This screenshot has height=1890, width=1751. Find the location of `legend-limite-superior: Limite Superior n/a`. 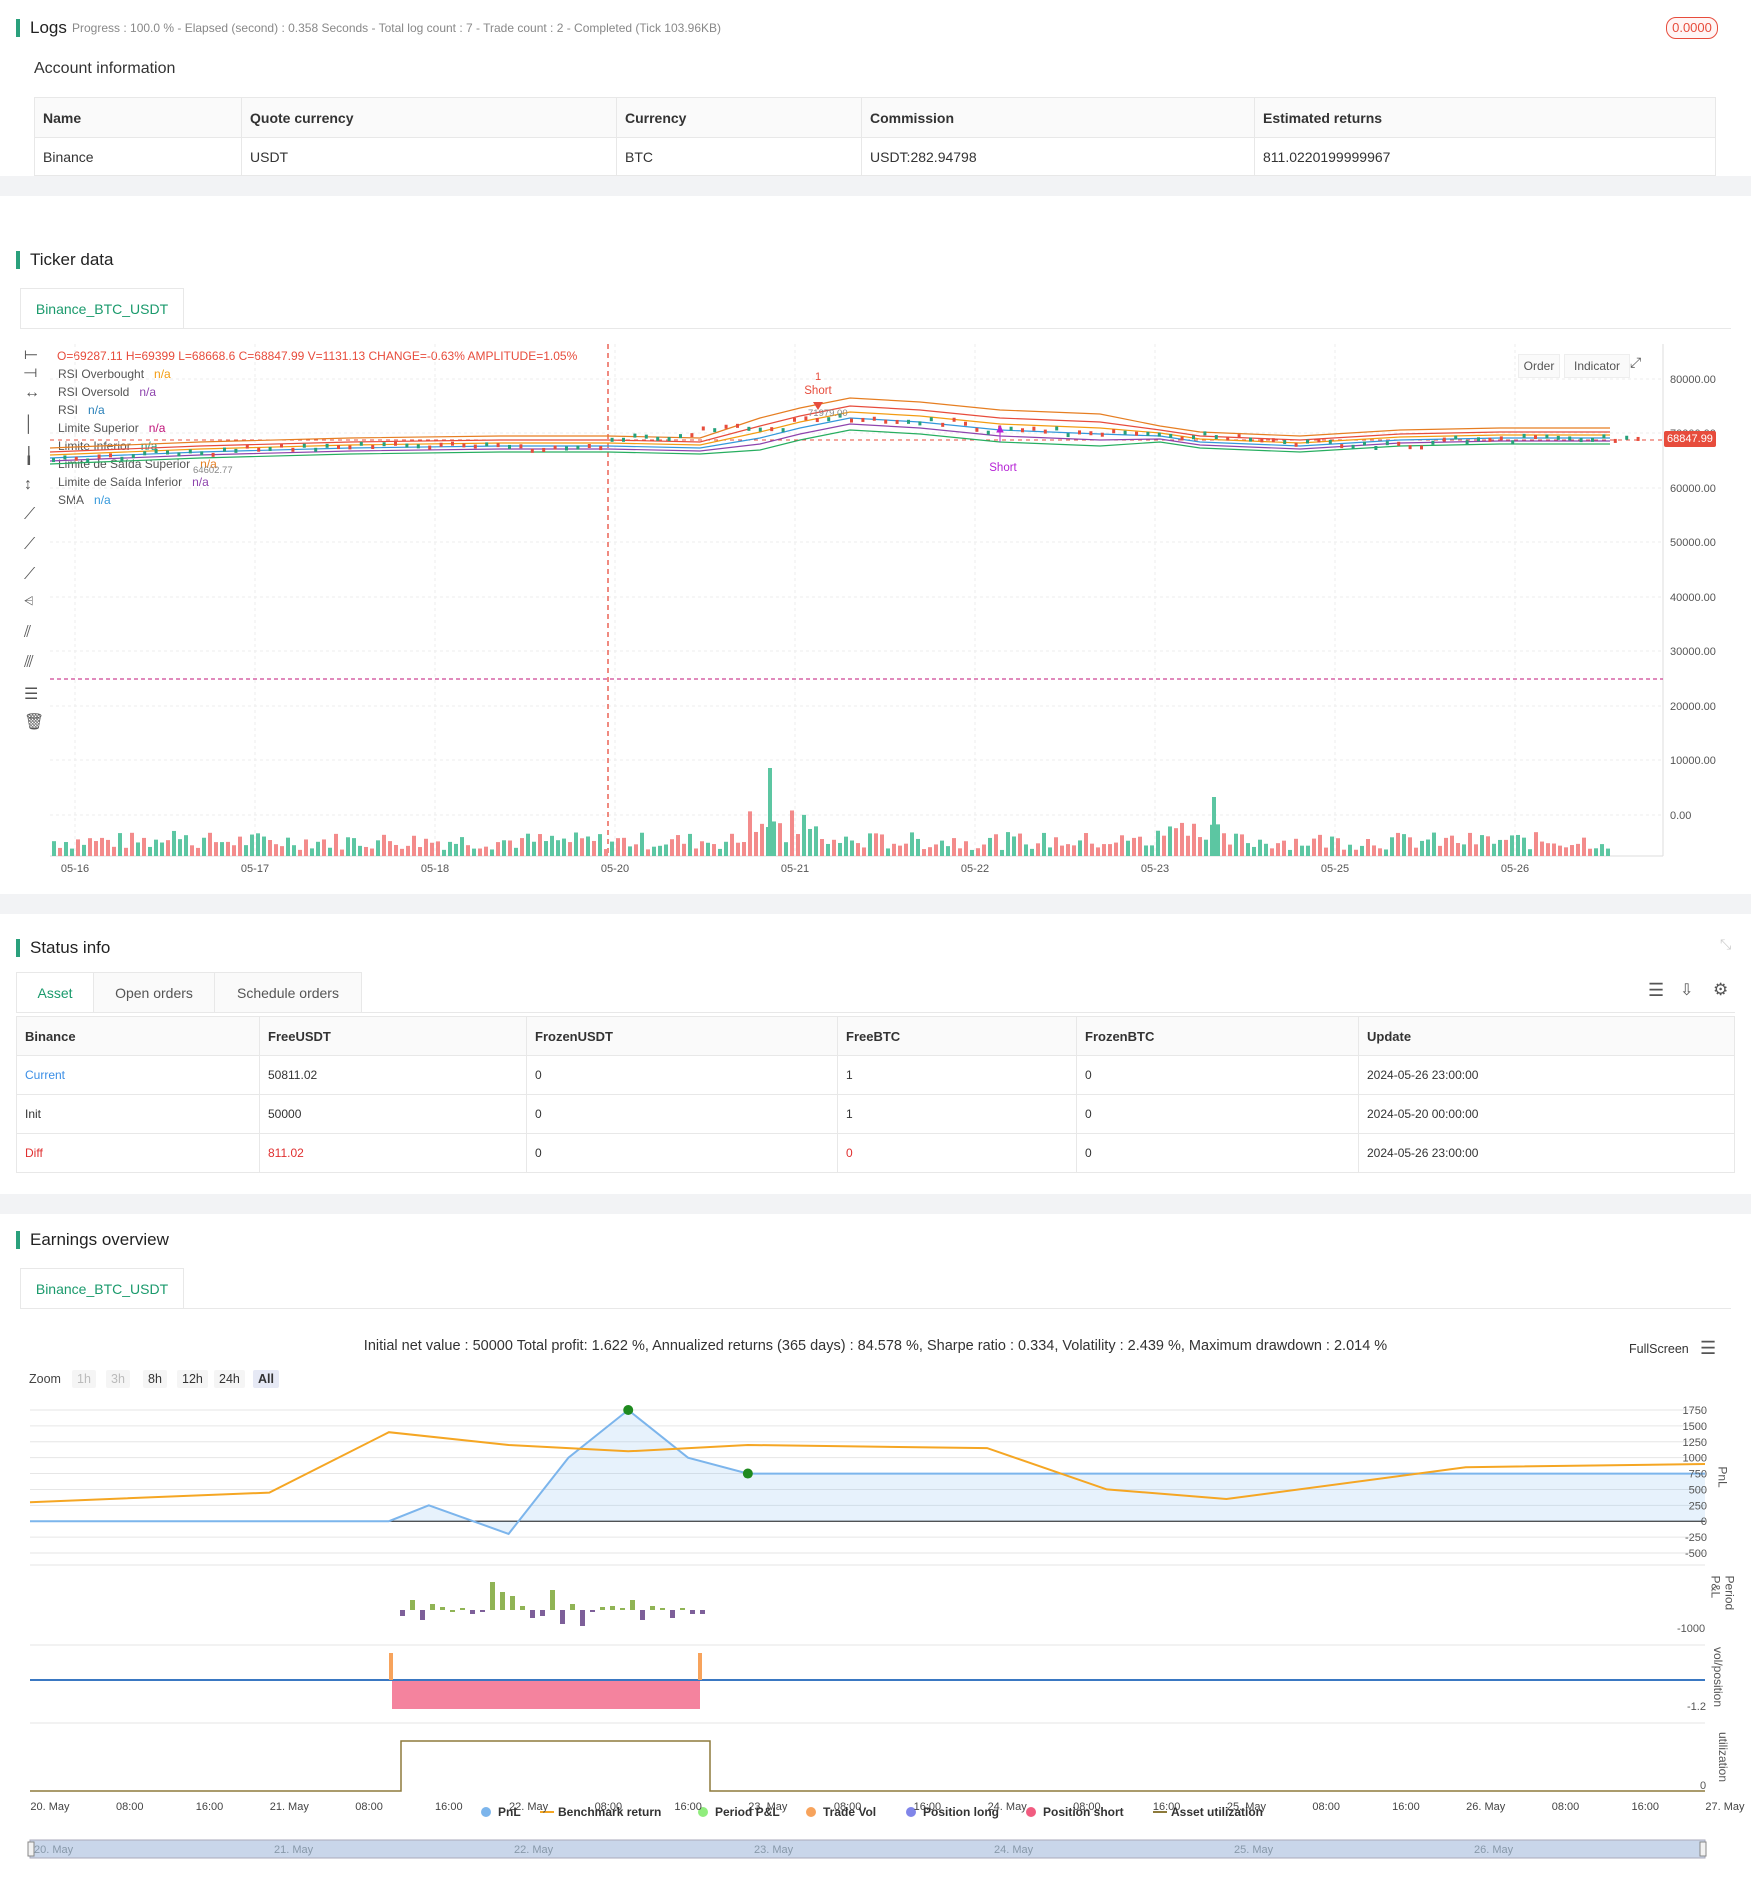

legend-limite-superior: Limite Superior n/a is located at coordinates (111, 428).